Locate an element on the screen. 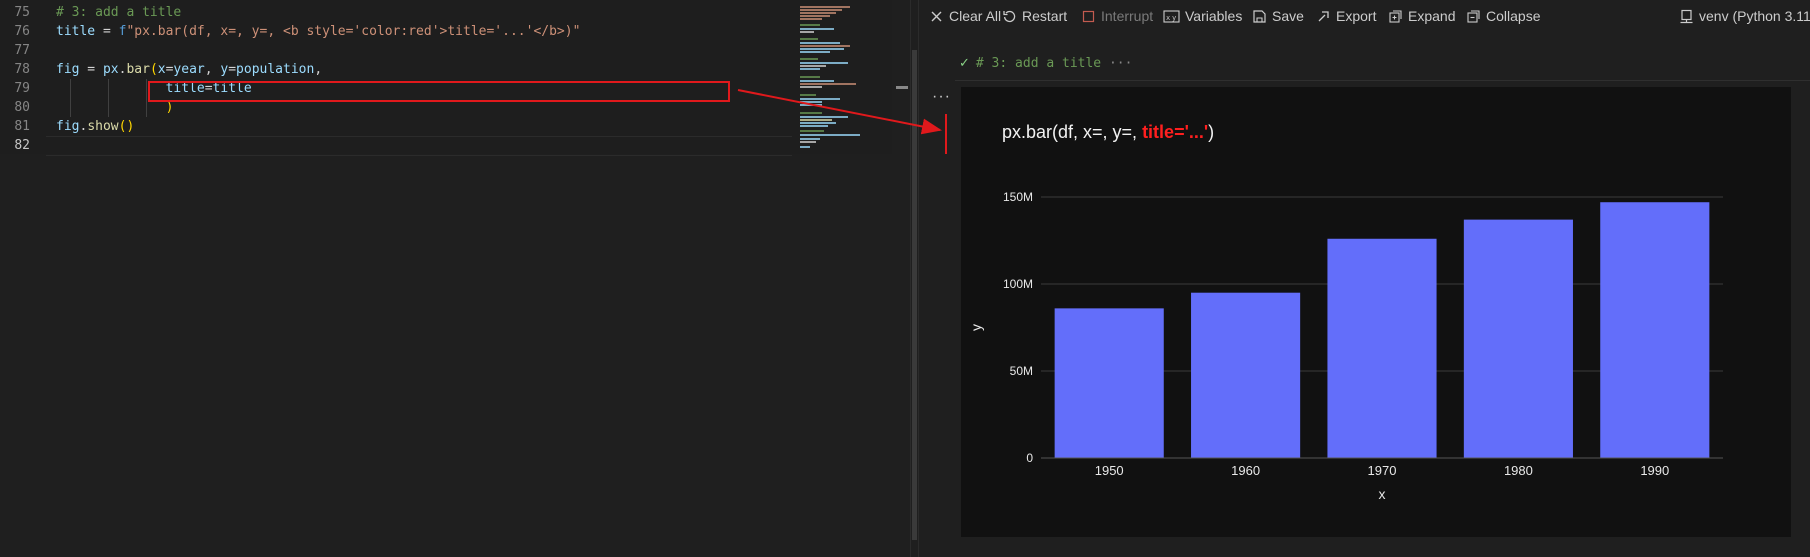 This screenshot has height=557, width=1810. x-tick-label: 1970 is located at coordinates (1382, 470).